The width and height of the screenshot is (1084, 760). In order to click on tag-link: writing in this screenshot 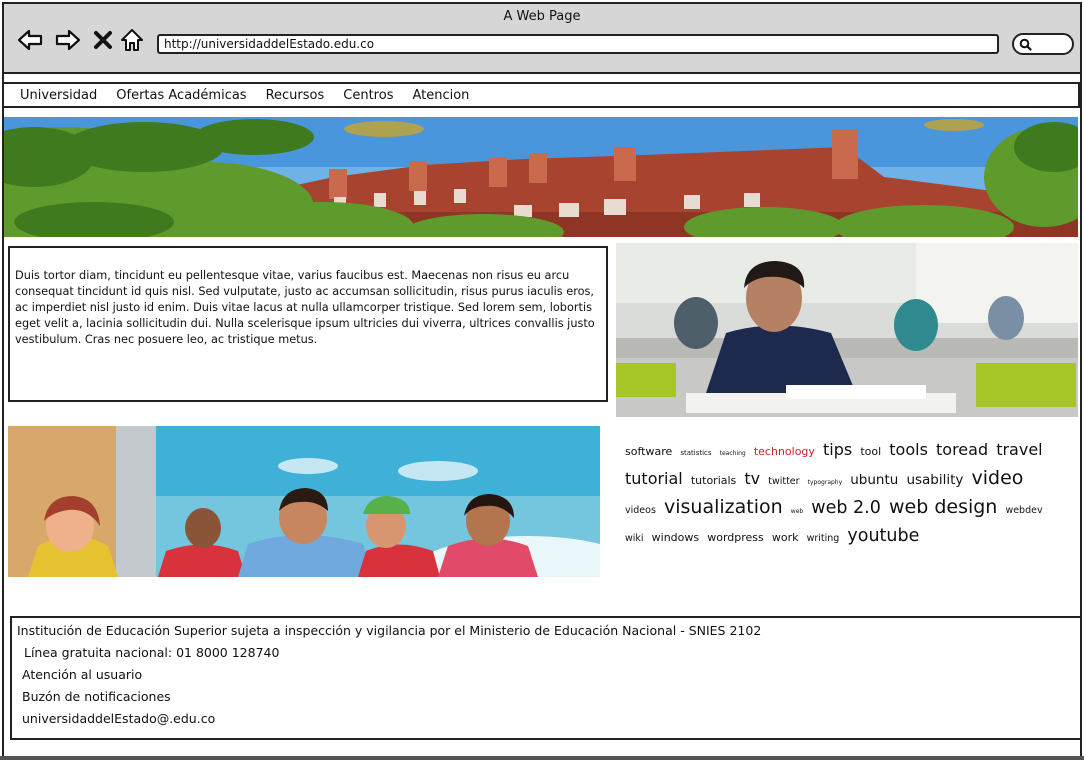, I will do `click(823, 538)`.